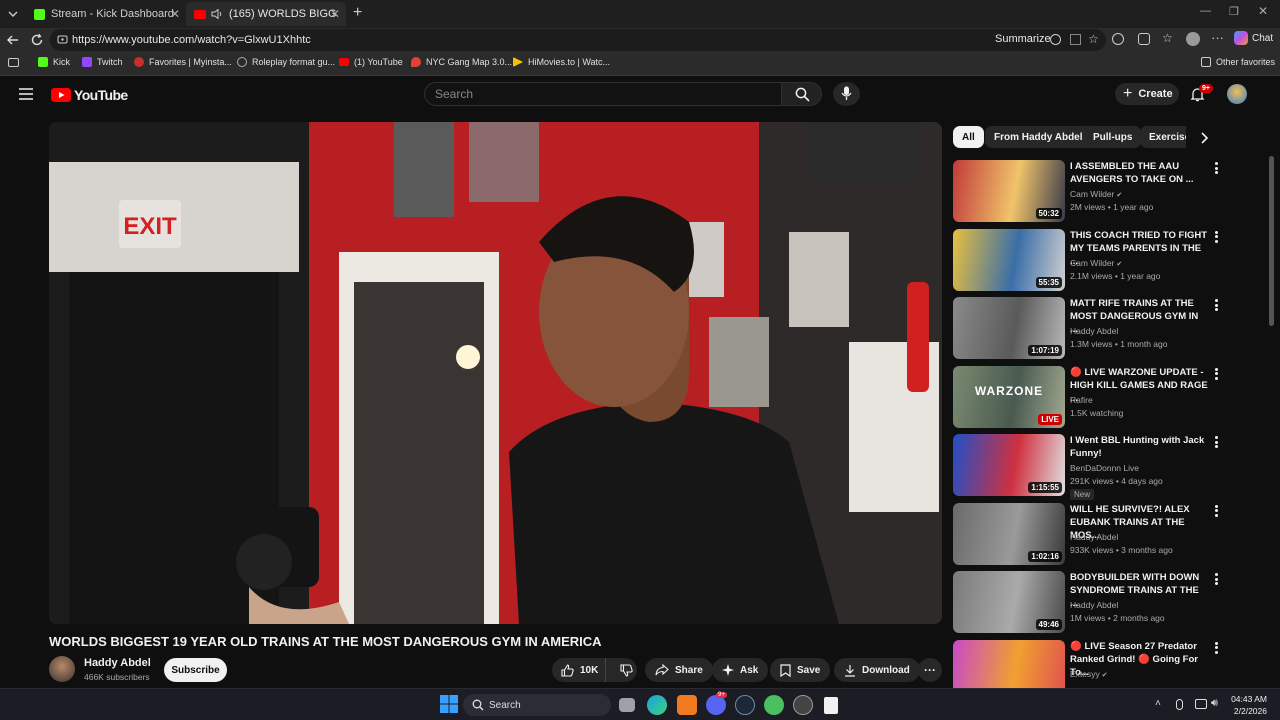  What do you see at coordinates (1038, 137) in the screenshot?
I see `chip-from-haddy-abdel: From Haddy Abdel` at bounding box center [1038, 137].